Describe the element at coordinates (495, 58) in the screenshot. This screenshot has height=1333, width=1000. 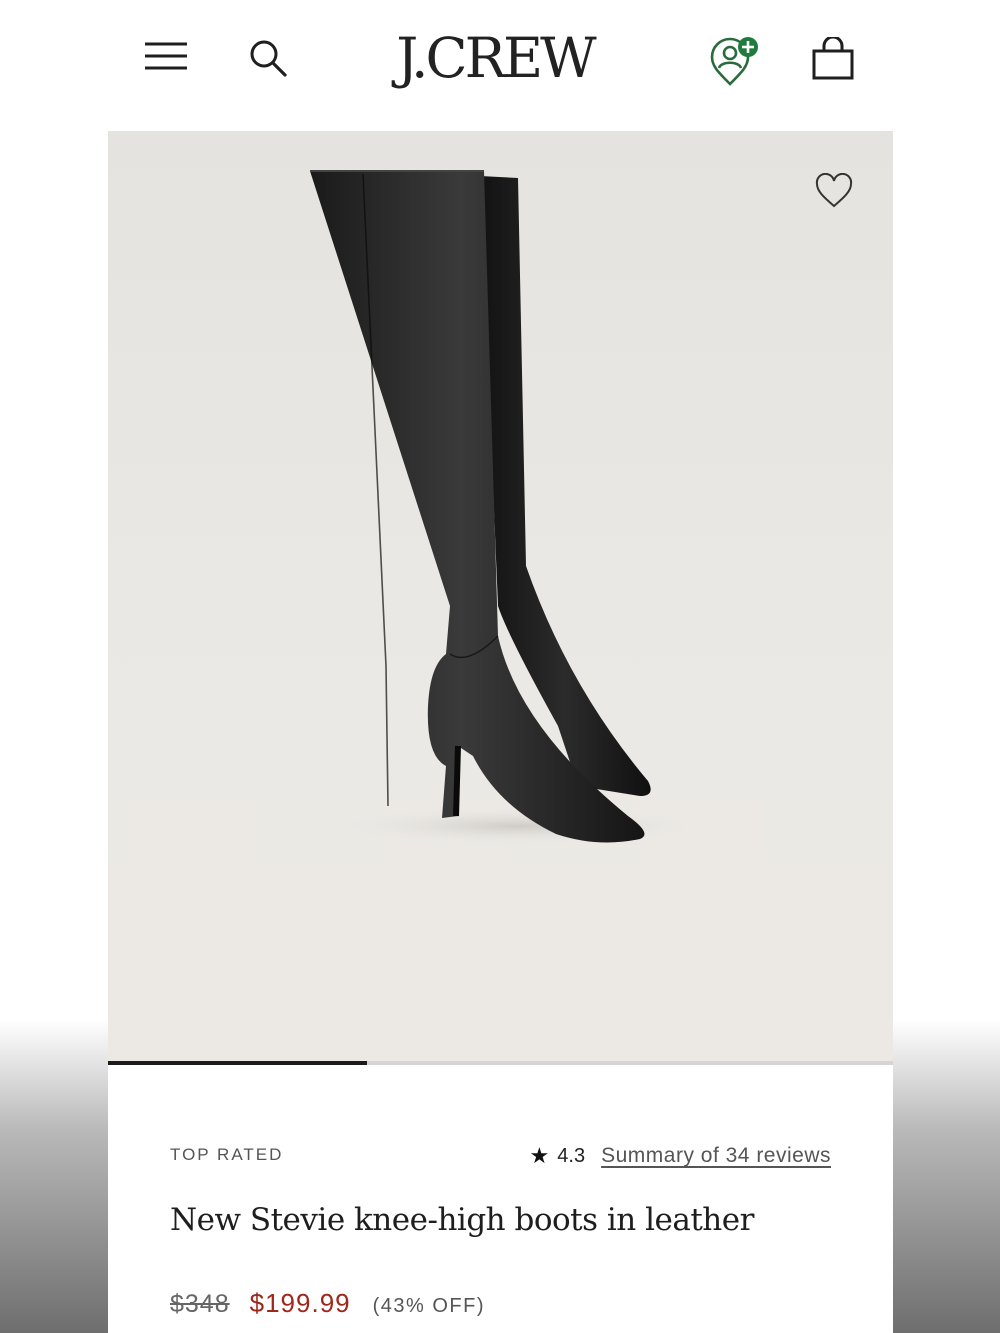
I see `brand-logo: J.CREW` at that location.